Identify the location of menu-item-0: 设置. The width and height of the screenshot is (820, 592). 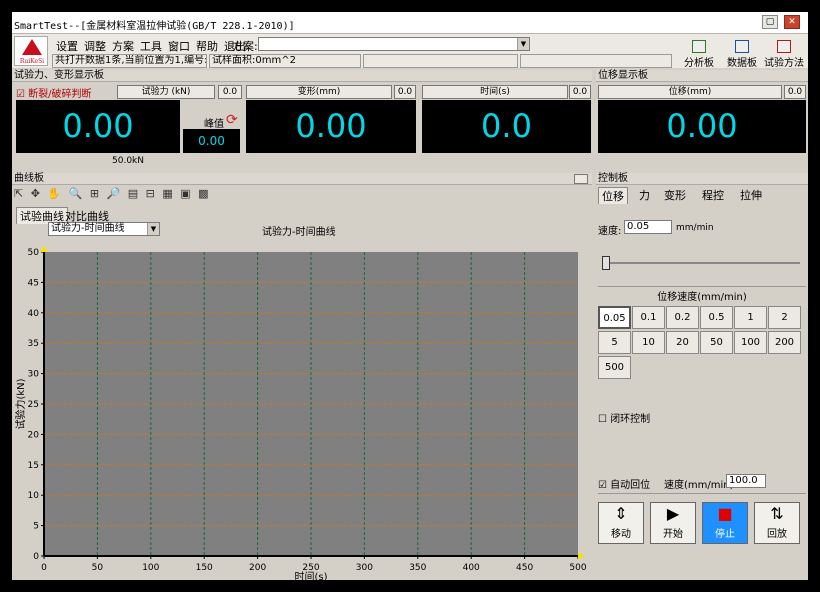
(67, 46).